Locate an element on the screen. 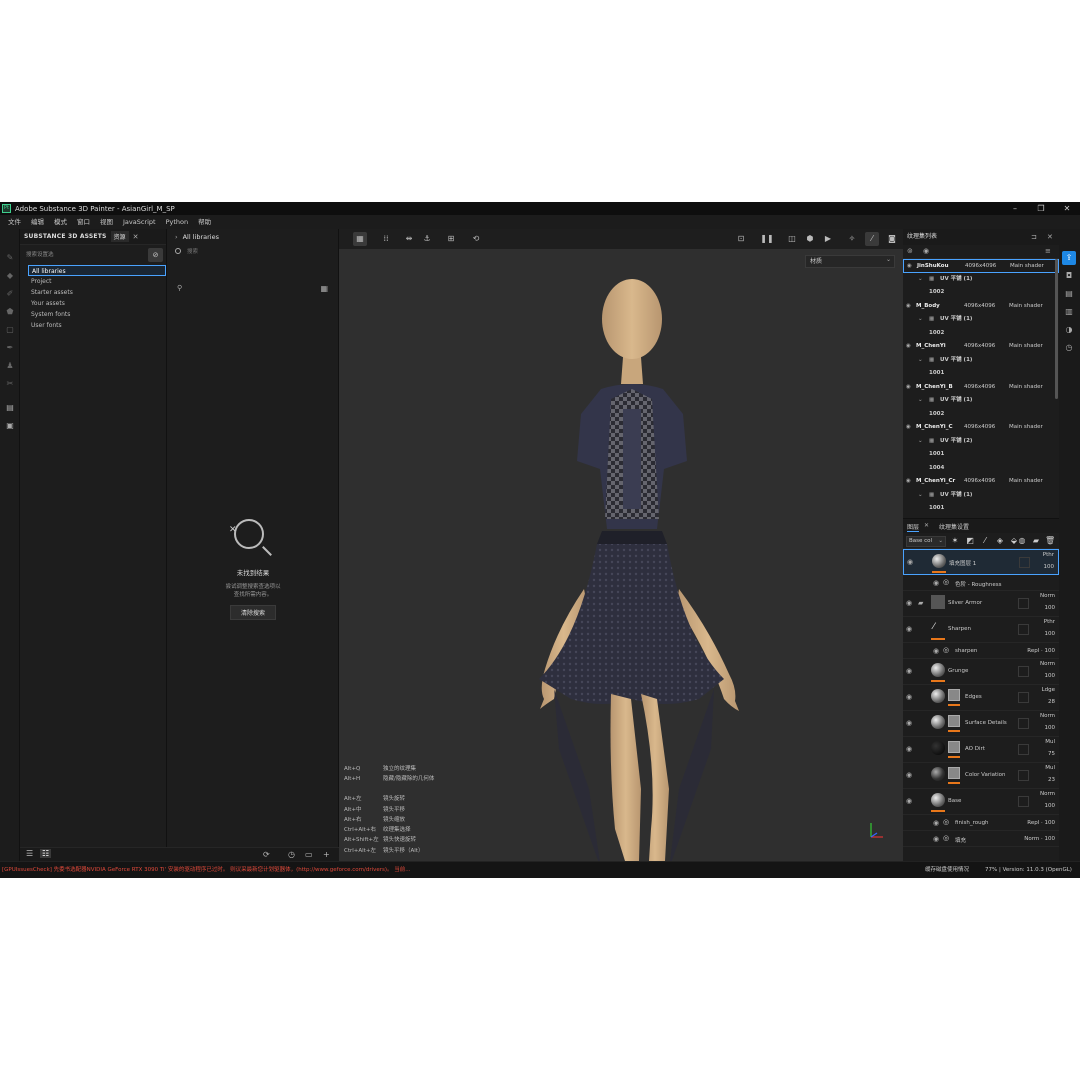  close-layers-icon: ✕ is located at coordinates (926, 525).